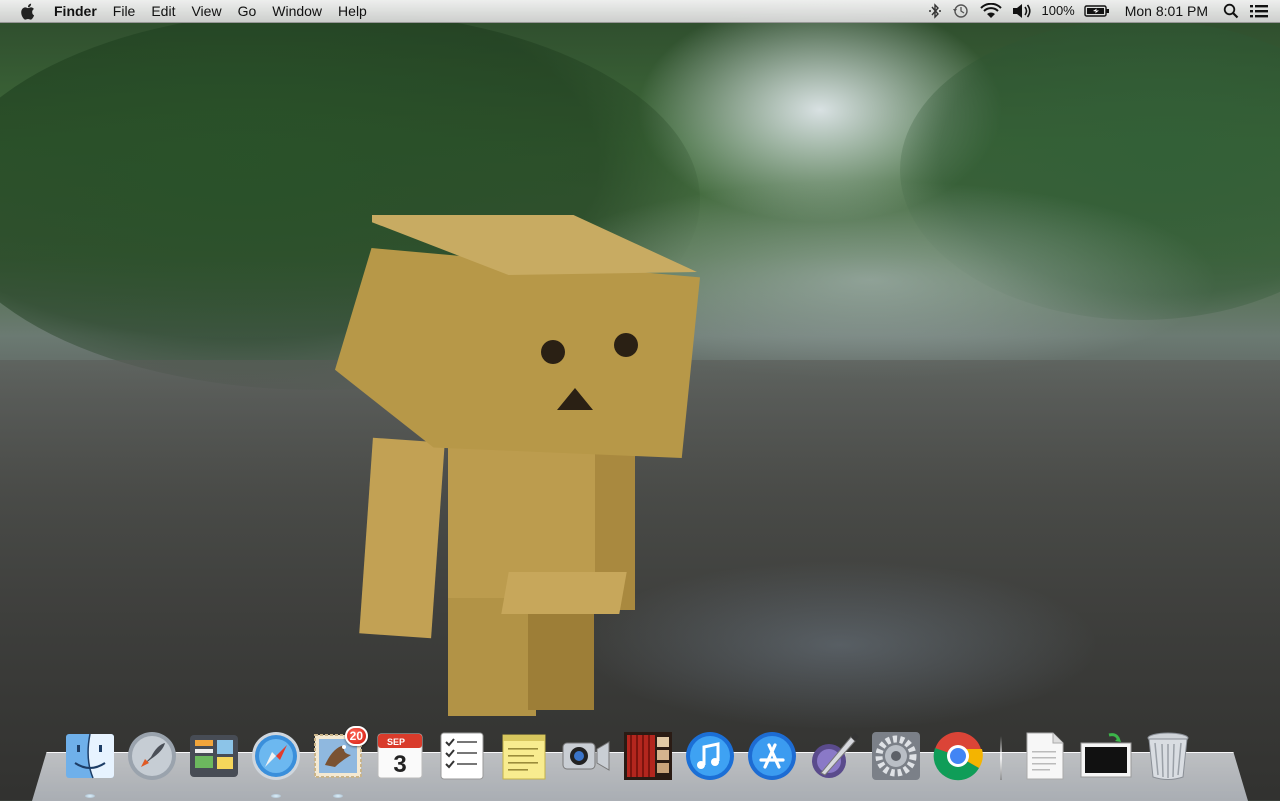 This screenshot has height=801, width=1280. What do you see at coordinates (1022, 11) in the screenshot?
I see `volume-icon` at bounding box center [1022, 11].